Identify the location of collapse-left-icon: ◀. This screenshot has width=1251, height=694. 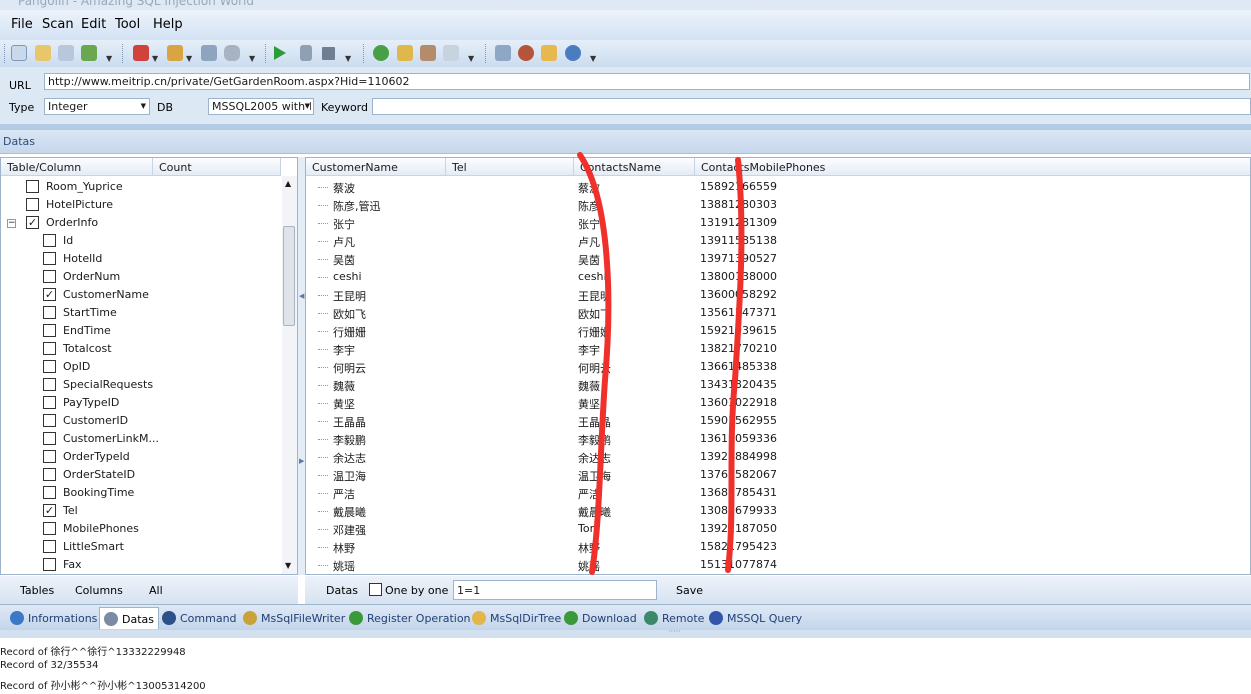
(301, 296).